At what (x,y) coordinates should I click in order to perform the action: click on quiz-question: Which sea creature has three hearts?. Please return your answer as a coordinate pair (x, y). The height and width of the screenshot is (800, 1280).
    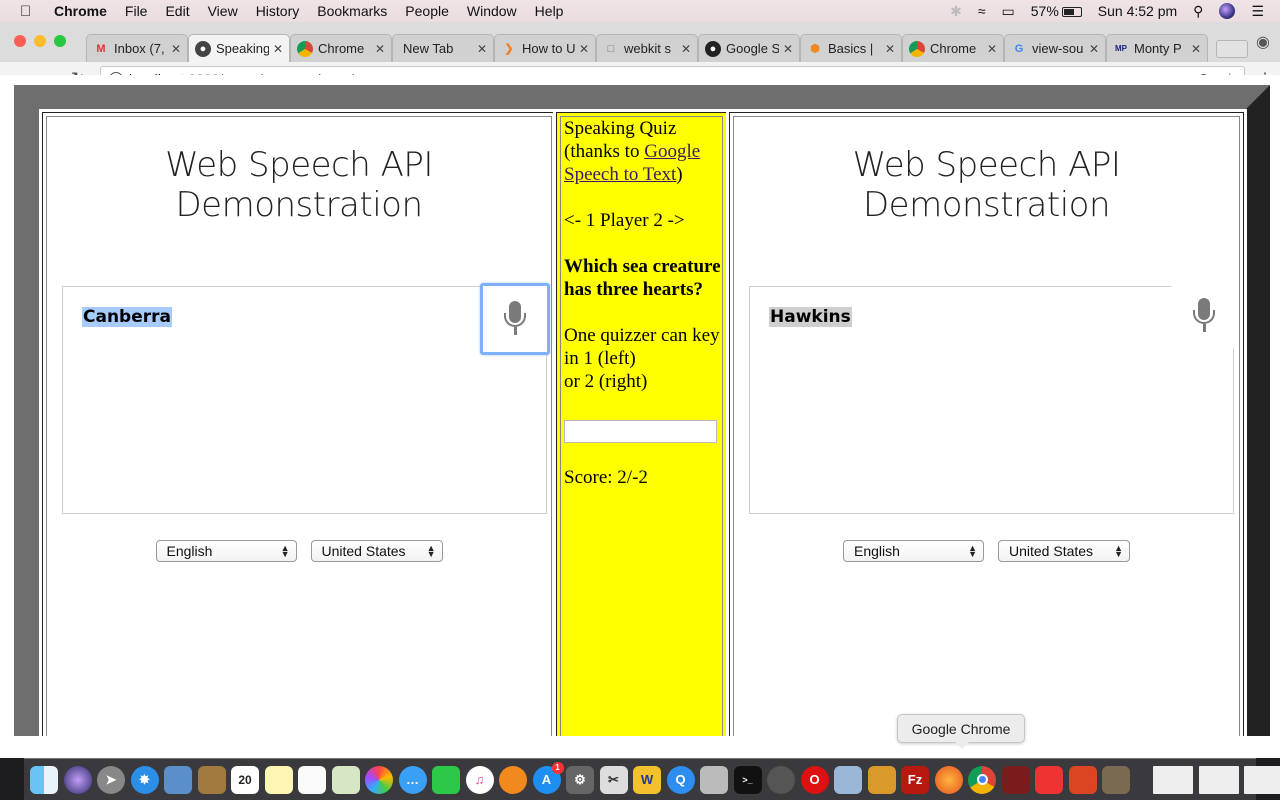
    Looking at the image, I should click on (642, 278).